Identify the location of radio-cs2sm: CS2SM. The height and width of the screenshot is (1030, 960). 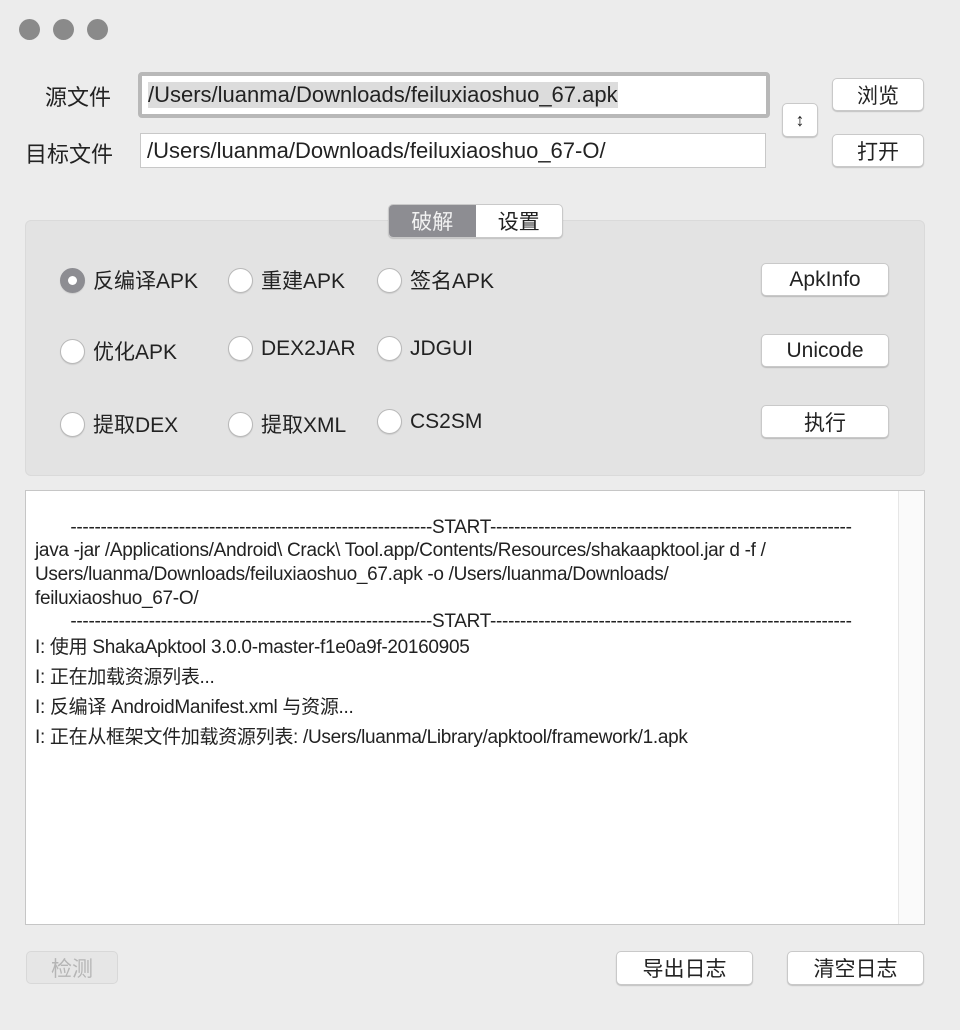
(429, 421).